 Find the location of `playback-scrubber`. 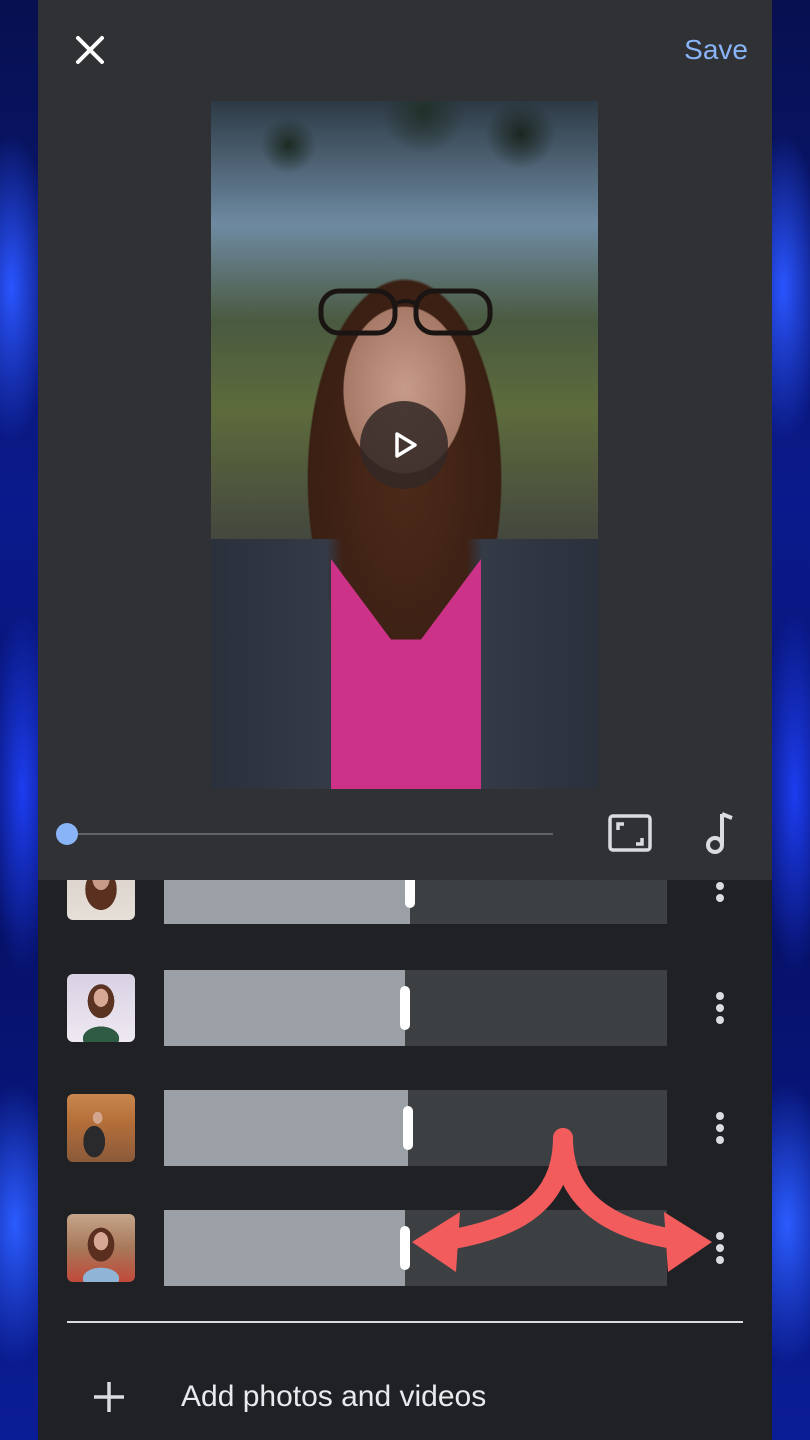

playback-scrubber is located at coordinates (304, 834).